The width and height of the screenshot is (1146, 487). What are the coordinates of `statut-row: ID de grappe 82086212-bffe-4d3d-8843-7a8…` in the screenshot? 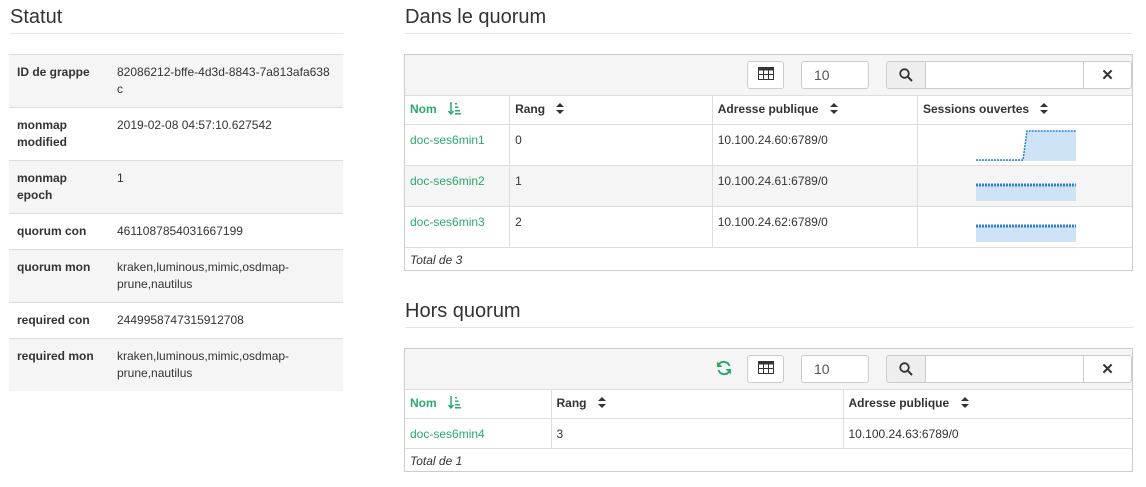 It's located at (176, 81).